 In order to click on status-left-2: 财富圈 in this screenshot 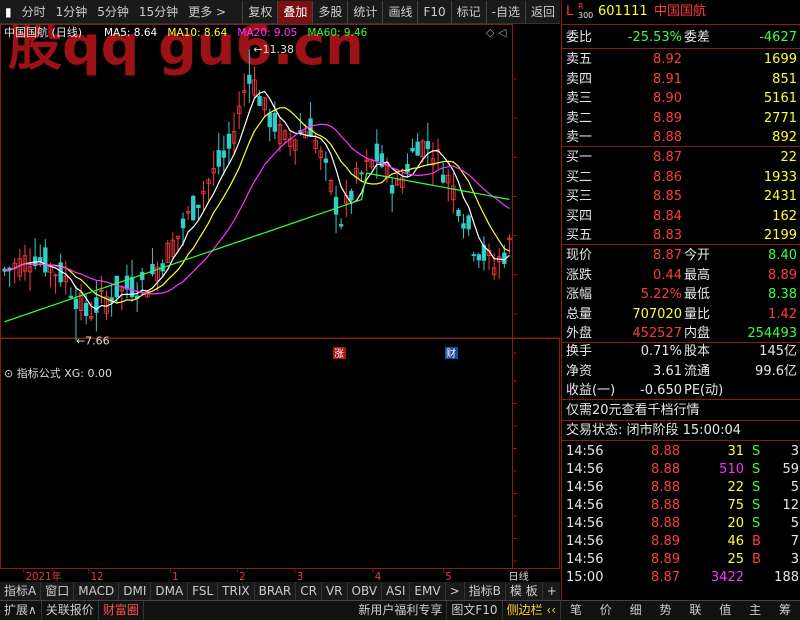, I will do `click(121, 610)`.